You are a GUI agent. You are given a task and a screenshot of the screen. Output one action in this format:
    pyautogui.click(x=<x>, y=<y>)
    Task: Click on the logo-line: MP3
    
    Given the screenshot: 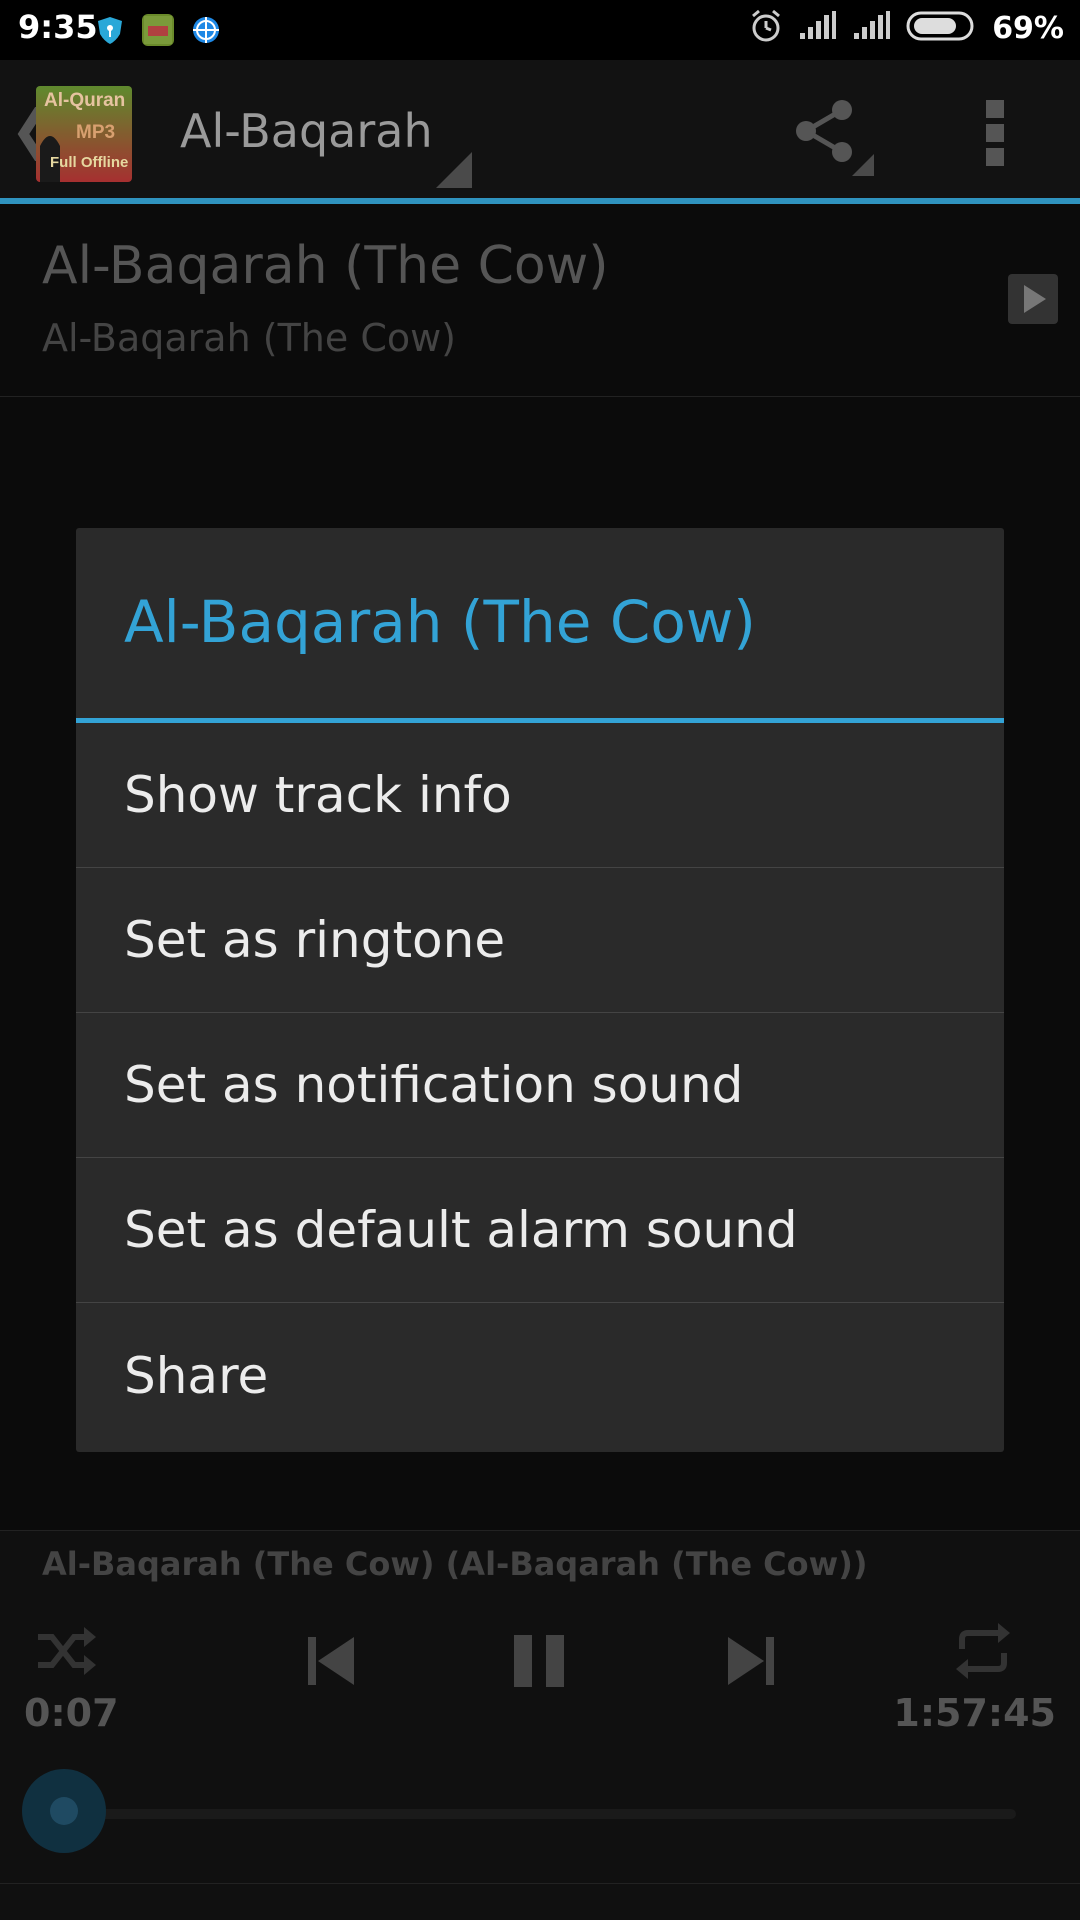 What is the action you would take?
    pyautogui.click(x=96, y=132)
    